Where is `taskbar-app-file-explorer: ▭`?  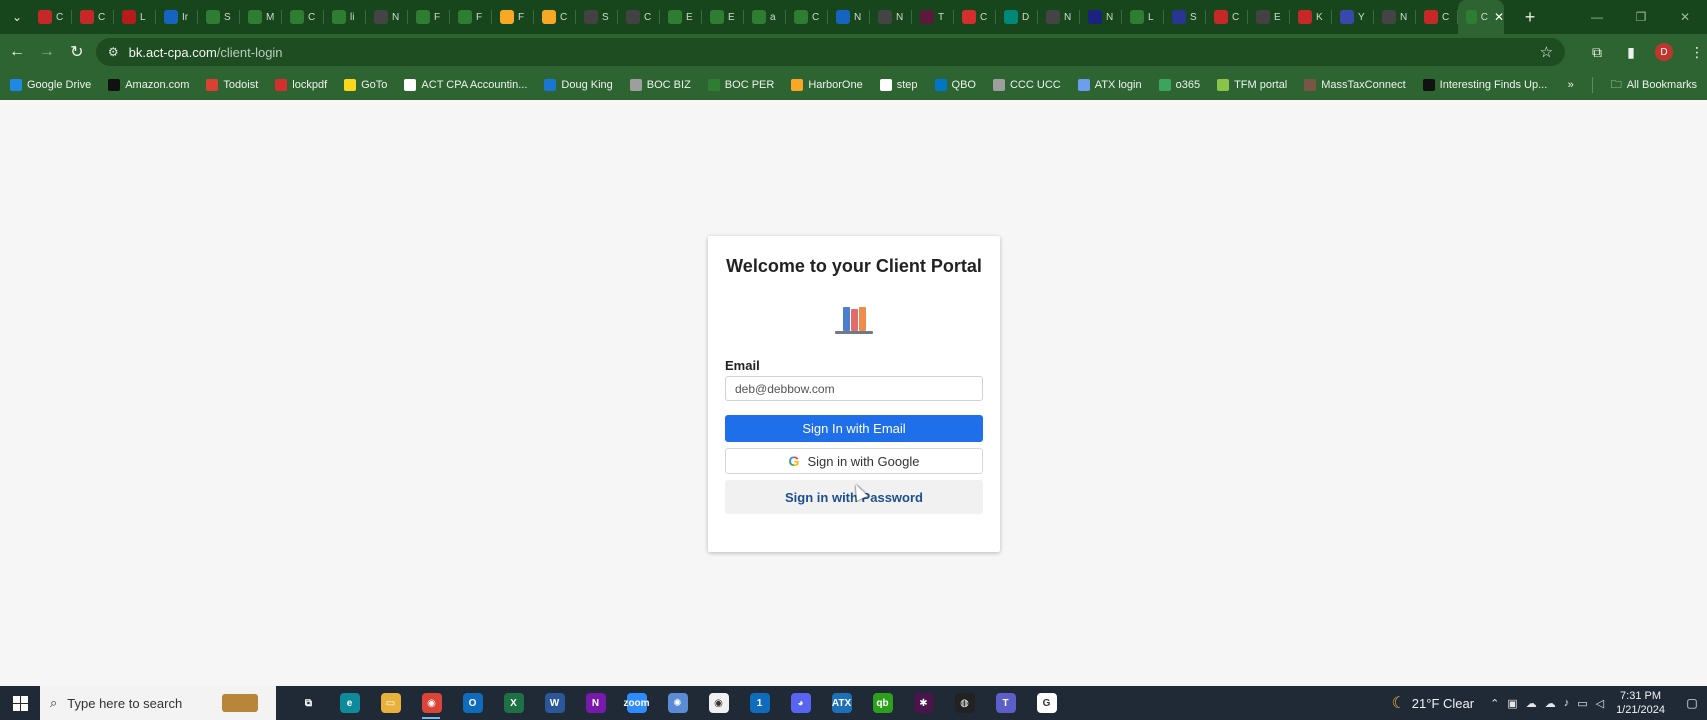
taskbar-app-file-explorer: ▭ is located at coordinates (390, 703).